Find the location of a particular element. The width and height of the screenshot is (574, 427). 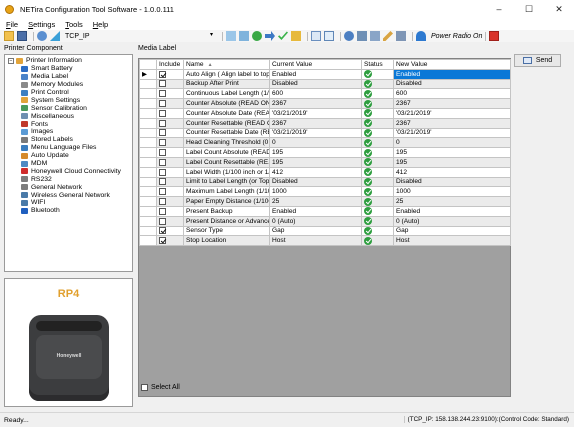

printer-settings-icon is located at coordinates (375, 36).